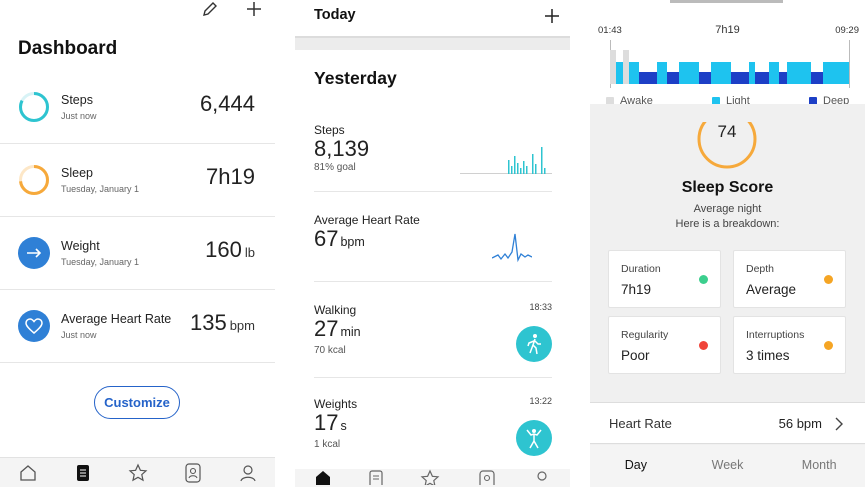  Describe the element at coordinates (727, 209) in the screenshot. I see `sleep-score-subtitle: Average night` at that location.